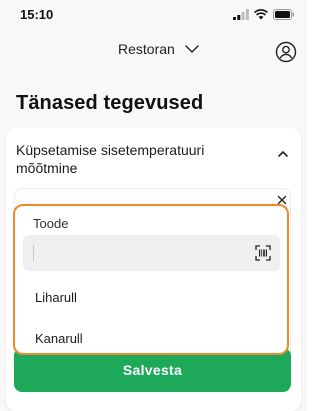 The height and width of the screenshot is (411, 320). Describe the element at coordinates (286, 52) in the screenshot. I see `profile-icon` at that location.